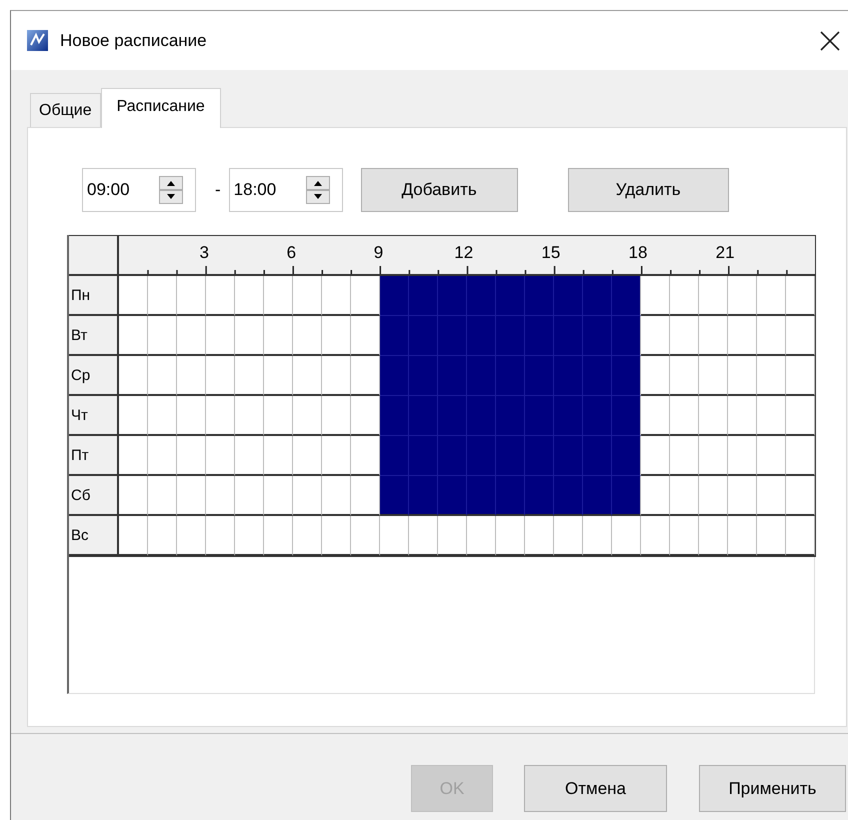  Describe the element at coordinates (772, 788) in the screenshot. I see `apply-button: Применить` at that location.